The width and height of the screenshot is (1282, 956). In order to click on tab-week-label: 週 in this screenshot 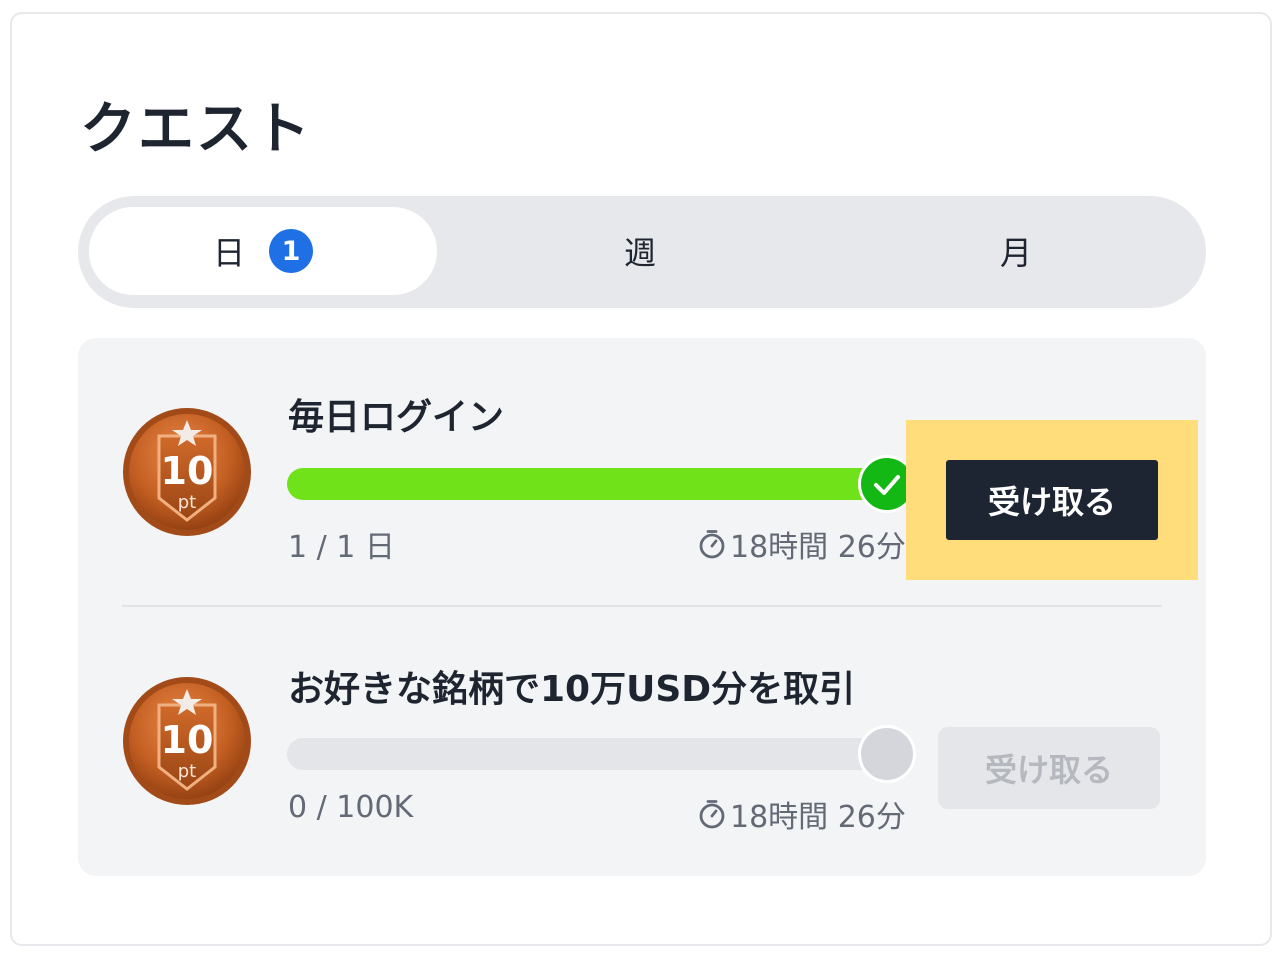, I will do `click(639, 253)`.